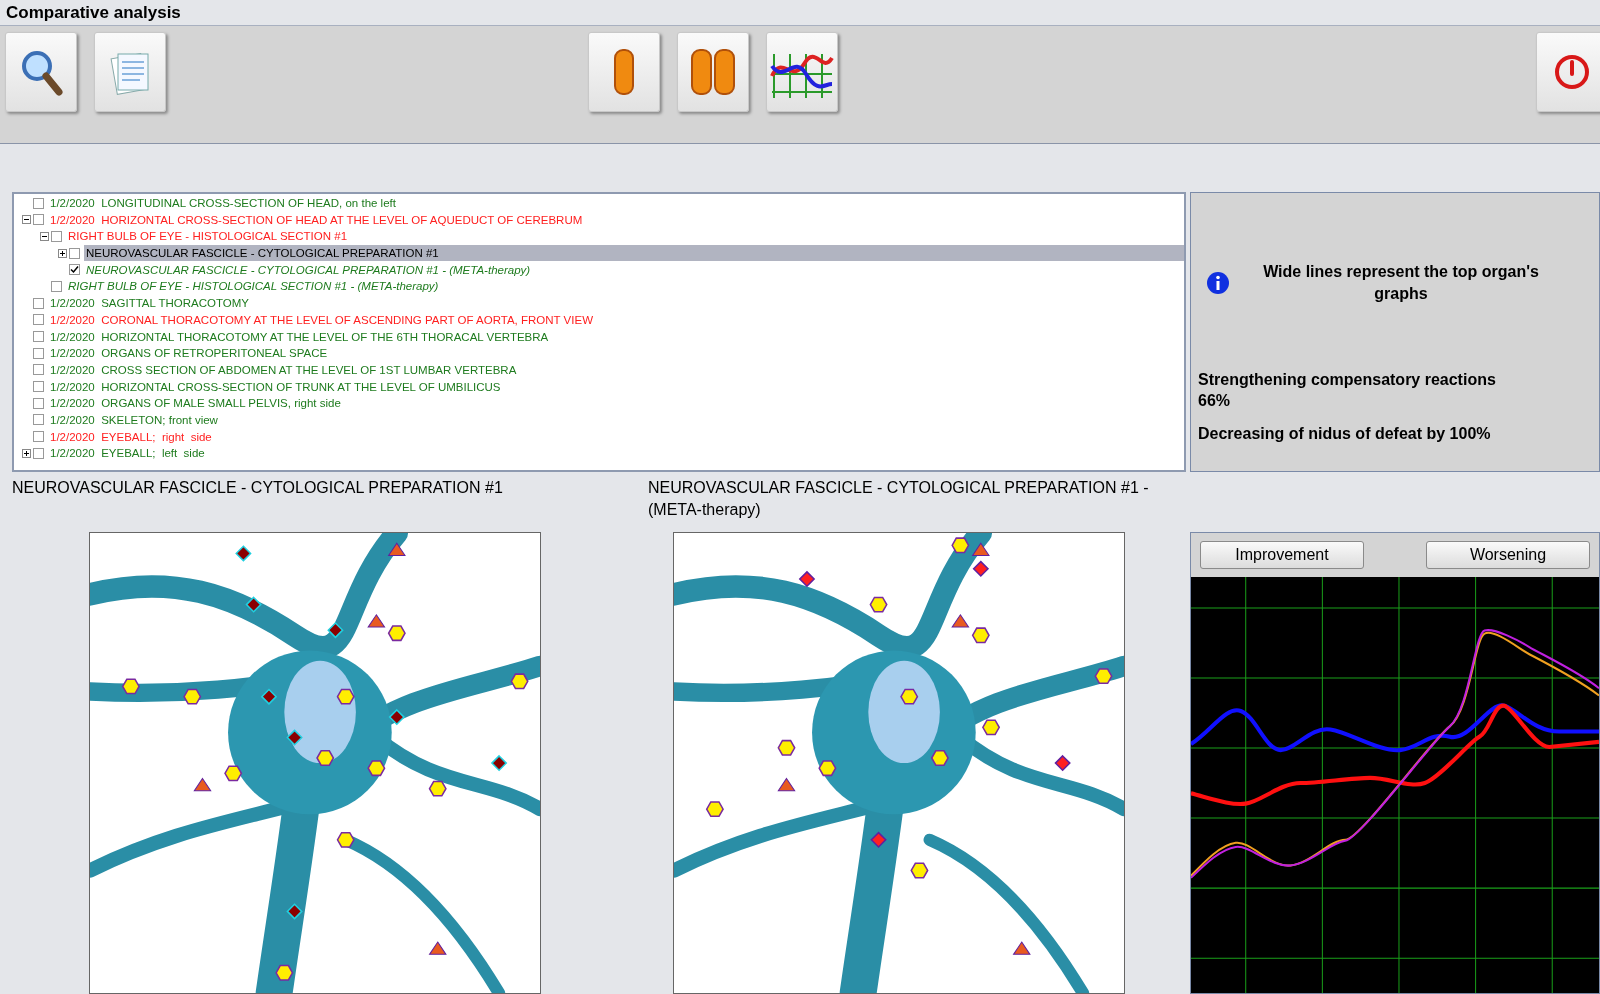  I want to click on pill-icon, so click(624, 72).